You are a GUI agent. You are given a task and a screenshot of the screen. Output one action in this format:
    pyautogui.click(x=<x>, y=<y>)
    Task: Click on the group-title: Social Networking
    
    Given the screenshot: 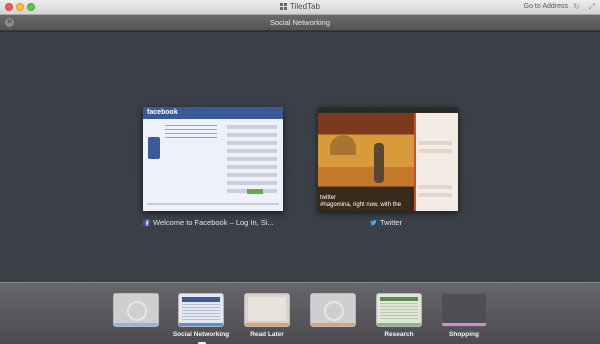 What is the action you would take?
    pyautogui.click(x=300, y=22)
    